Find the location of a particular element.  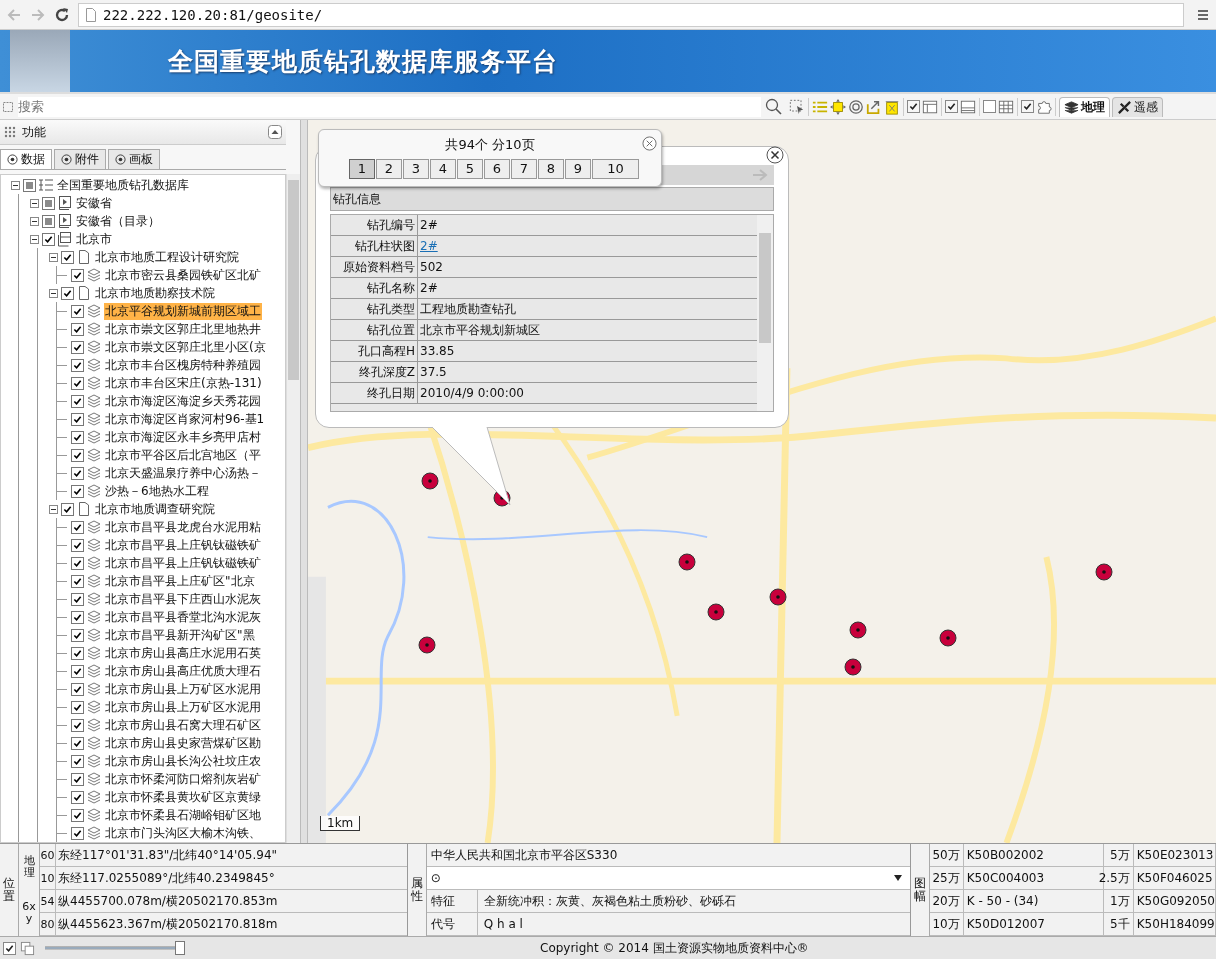

grid-icon is located at coordinates (1006, 106).